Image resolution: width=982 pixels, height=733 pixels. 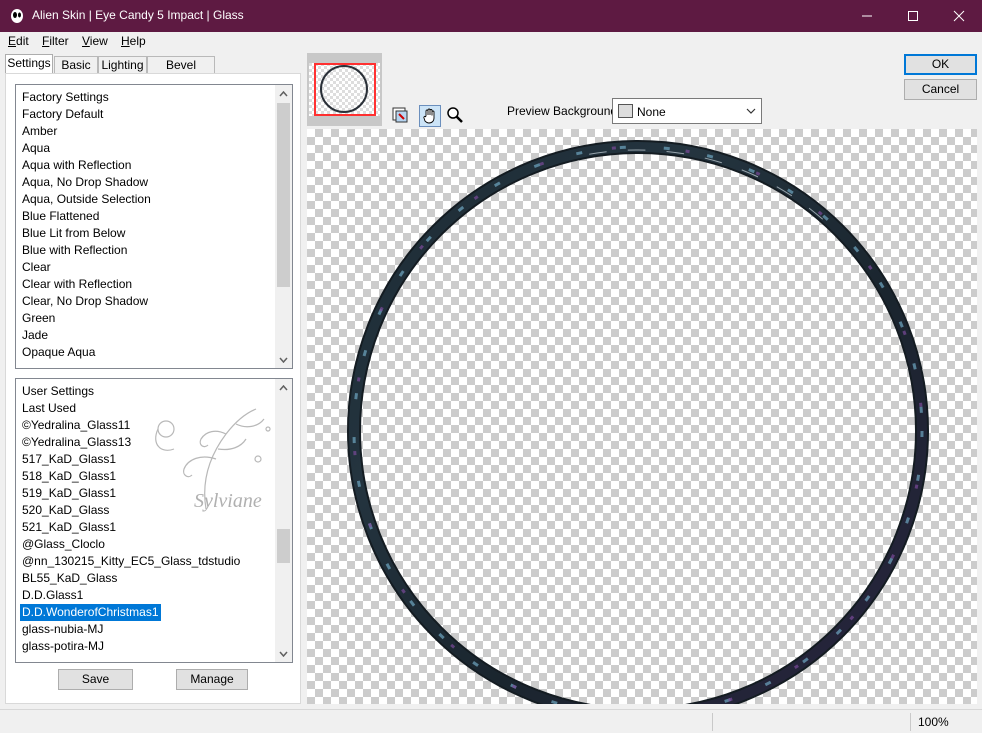 What do you see at coordinates (138, 15) in the screenshot?
I see `window-title: Alien Skin | Eye Candy 5 Impact | Glass` at bounding box center [138, 15].